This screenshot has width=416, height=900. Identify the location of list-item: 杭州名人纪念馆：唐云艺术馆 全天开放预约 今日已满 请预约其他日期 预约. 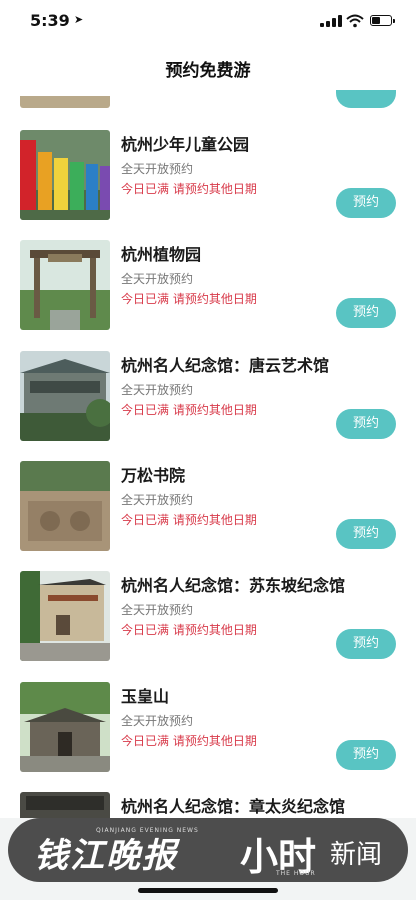
(208, 406).